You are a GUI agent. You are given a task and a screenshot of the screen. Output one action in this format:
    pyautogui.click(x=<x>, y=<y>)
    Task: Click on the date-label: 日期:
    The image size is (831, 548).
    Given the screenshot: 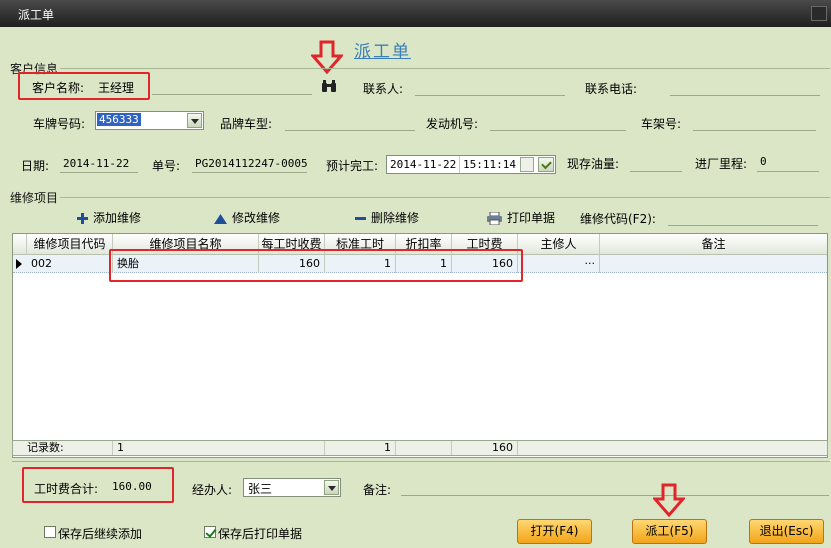 What is the action you would take?
    pyautogui.click(x=35, y=166)
    